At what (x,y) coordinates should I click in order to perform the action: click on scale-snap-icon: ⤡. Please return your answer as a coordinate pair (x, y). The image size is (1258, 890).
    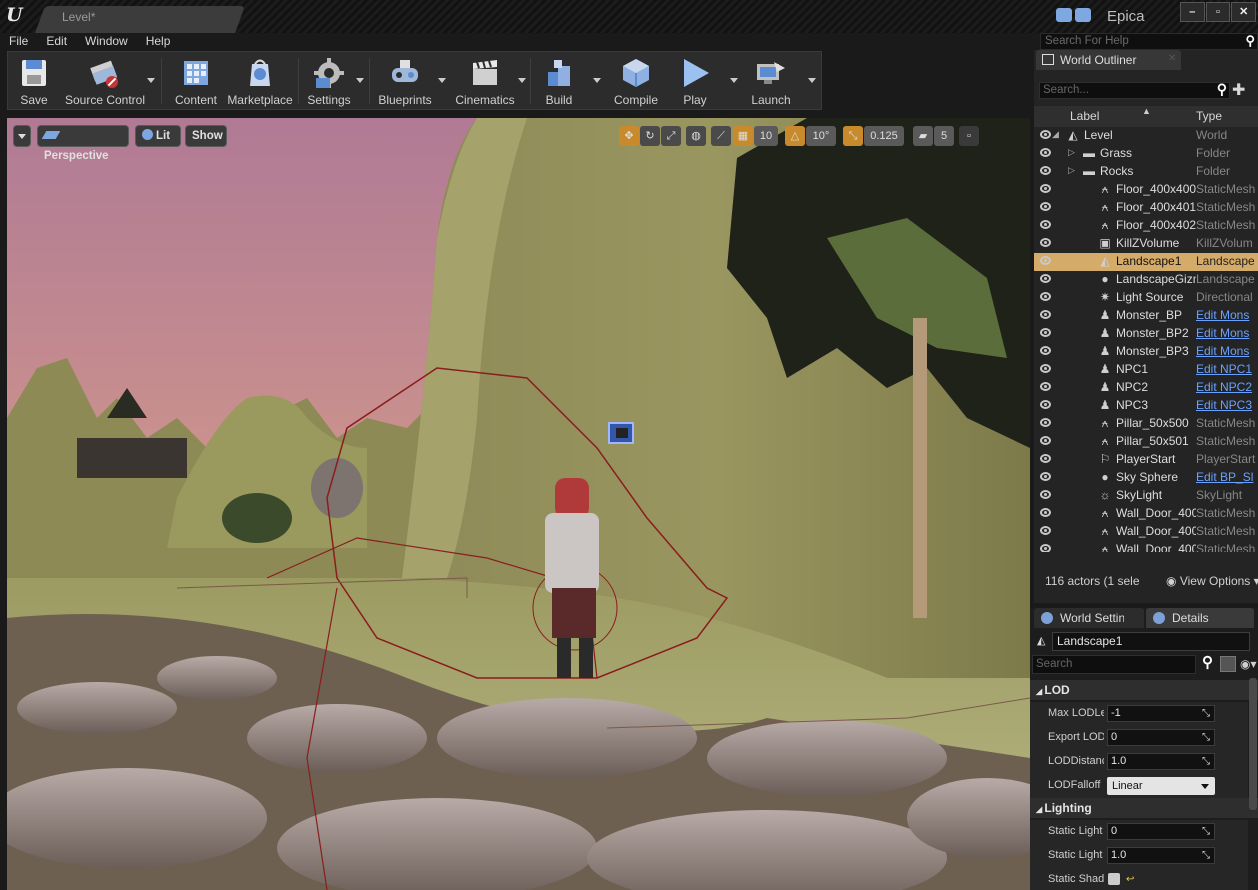
    Looking at the image, I should click on (853, 136).